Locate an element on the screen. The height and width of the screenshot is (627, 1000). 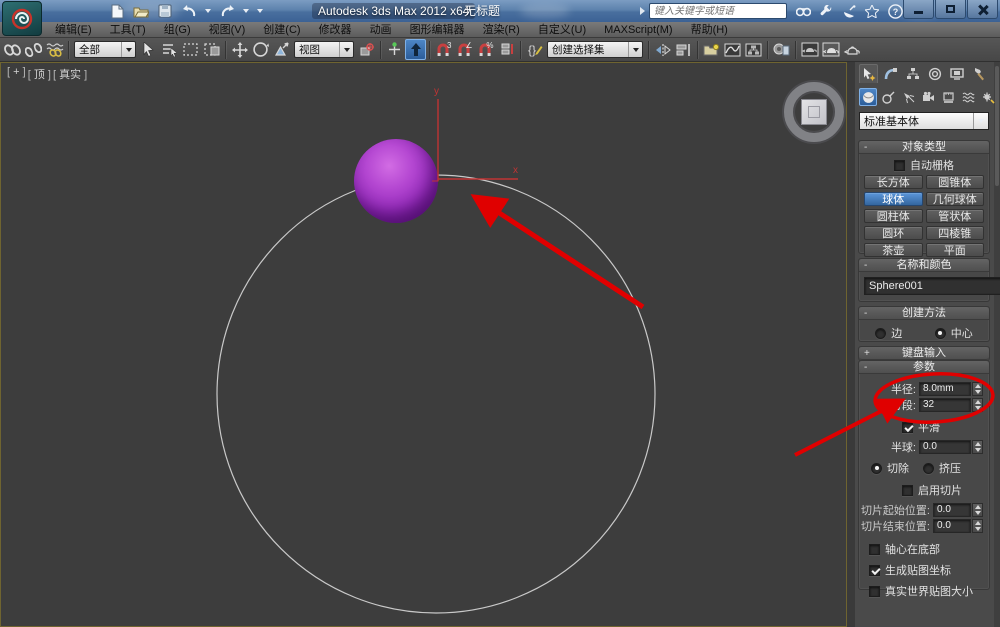
tab-utilities is located at coordinates (978, 73).